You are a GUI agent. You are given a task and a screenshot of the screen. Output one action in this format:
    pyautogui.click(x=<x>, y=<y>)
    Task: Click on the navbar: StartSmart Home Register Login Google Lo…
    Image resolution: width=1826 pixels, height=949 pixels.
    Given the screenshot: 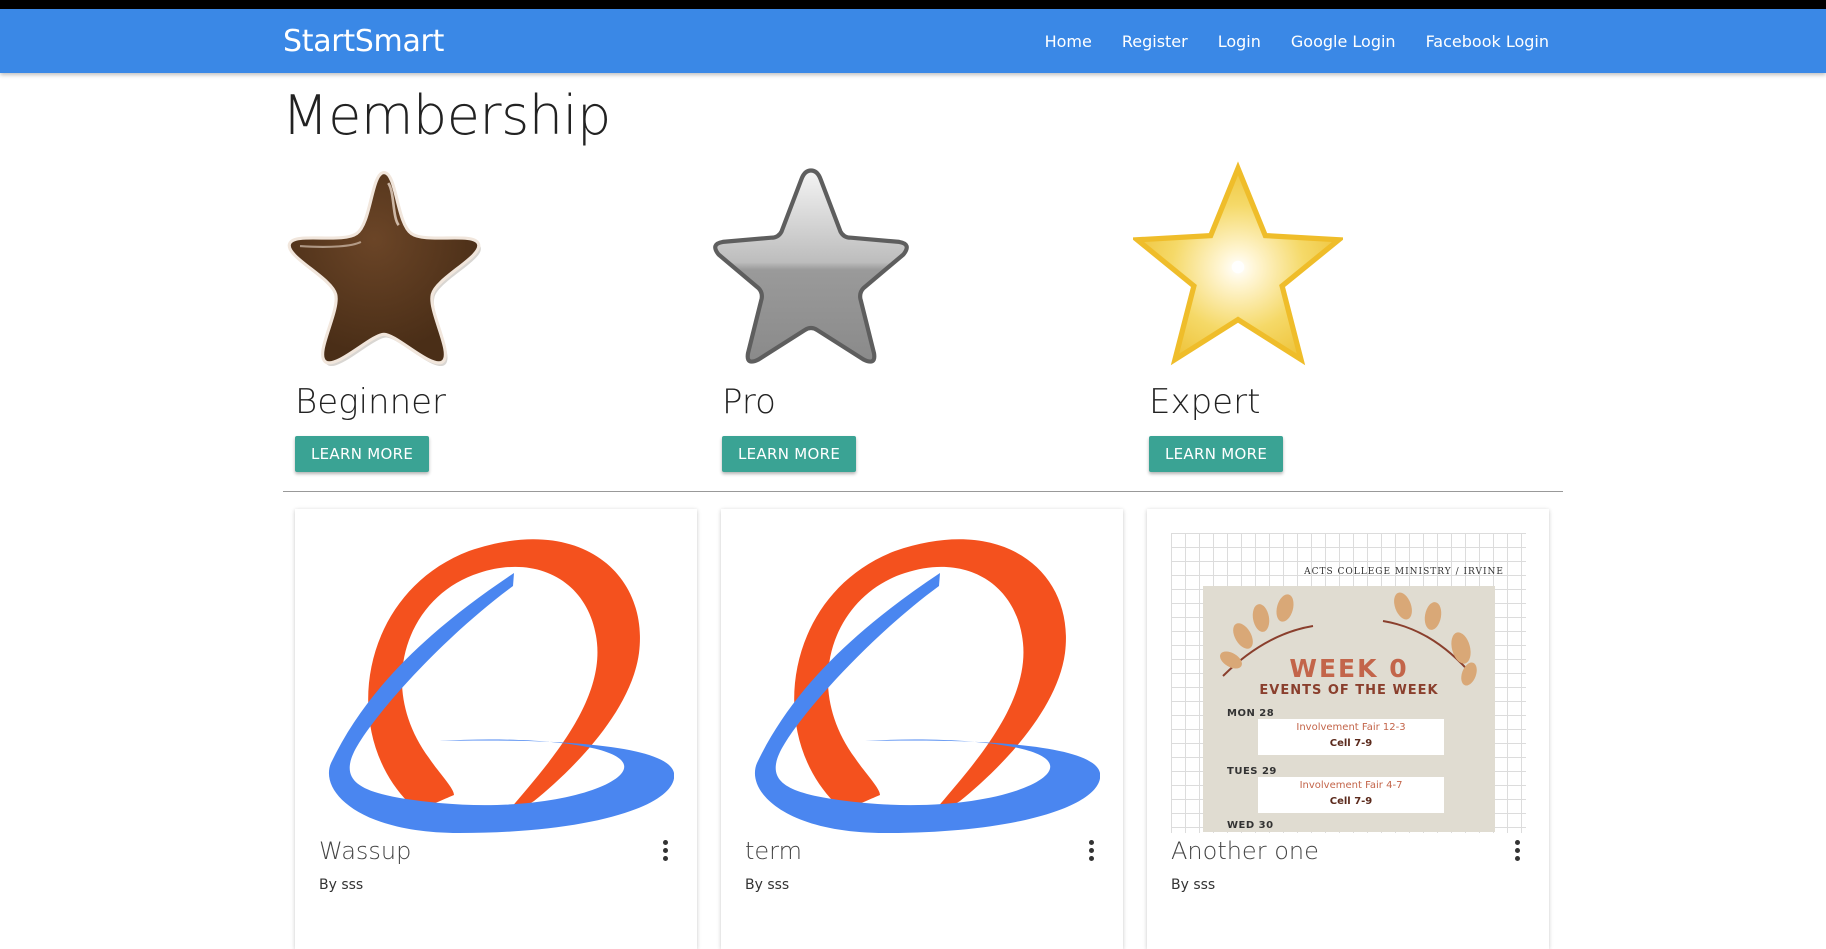 What is the action you would take?
    pyautogui.click(x=913, y=41)
    